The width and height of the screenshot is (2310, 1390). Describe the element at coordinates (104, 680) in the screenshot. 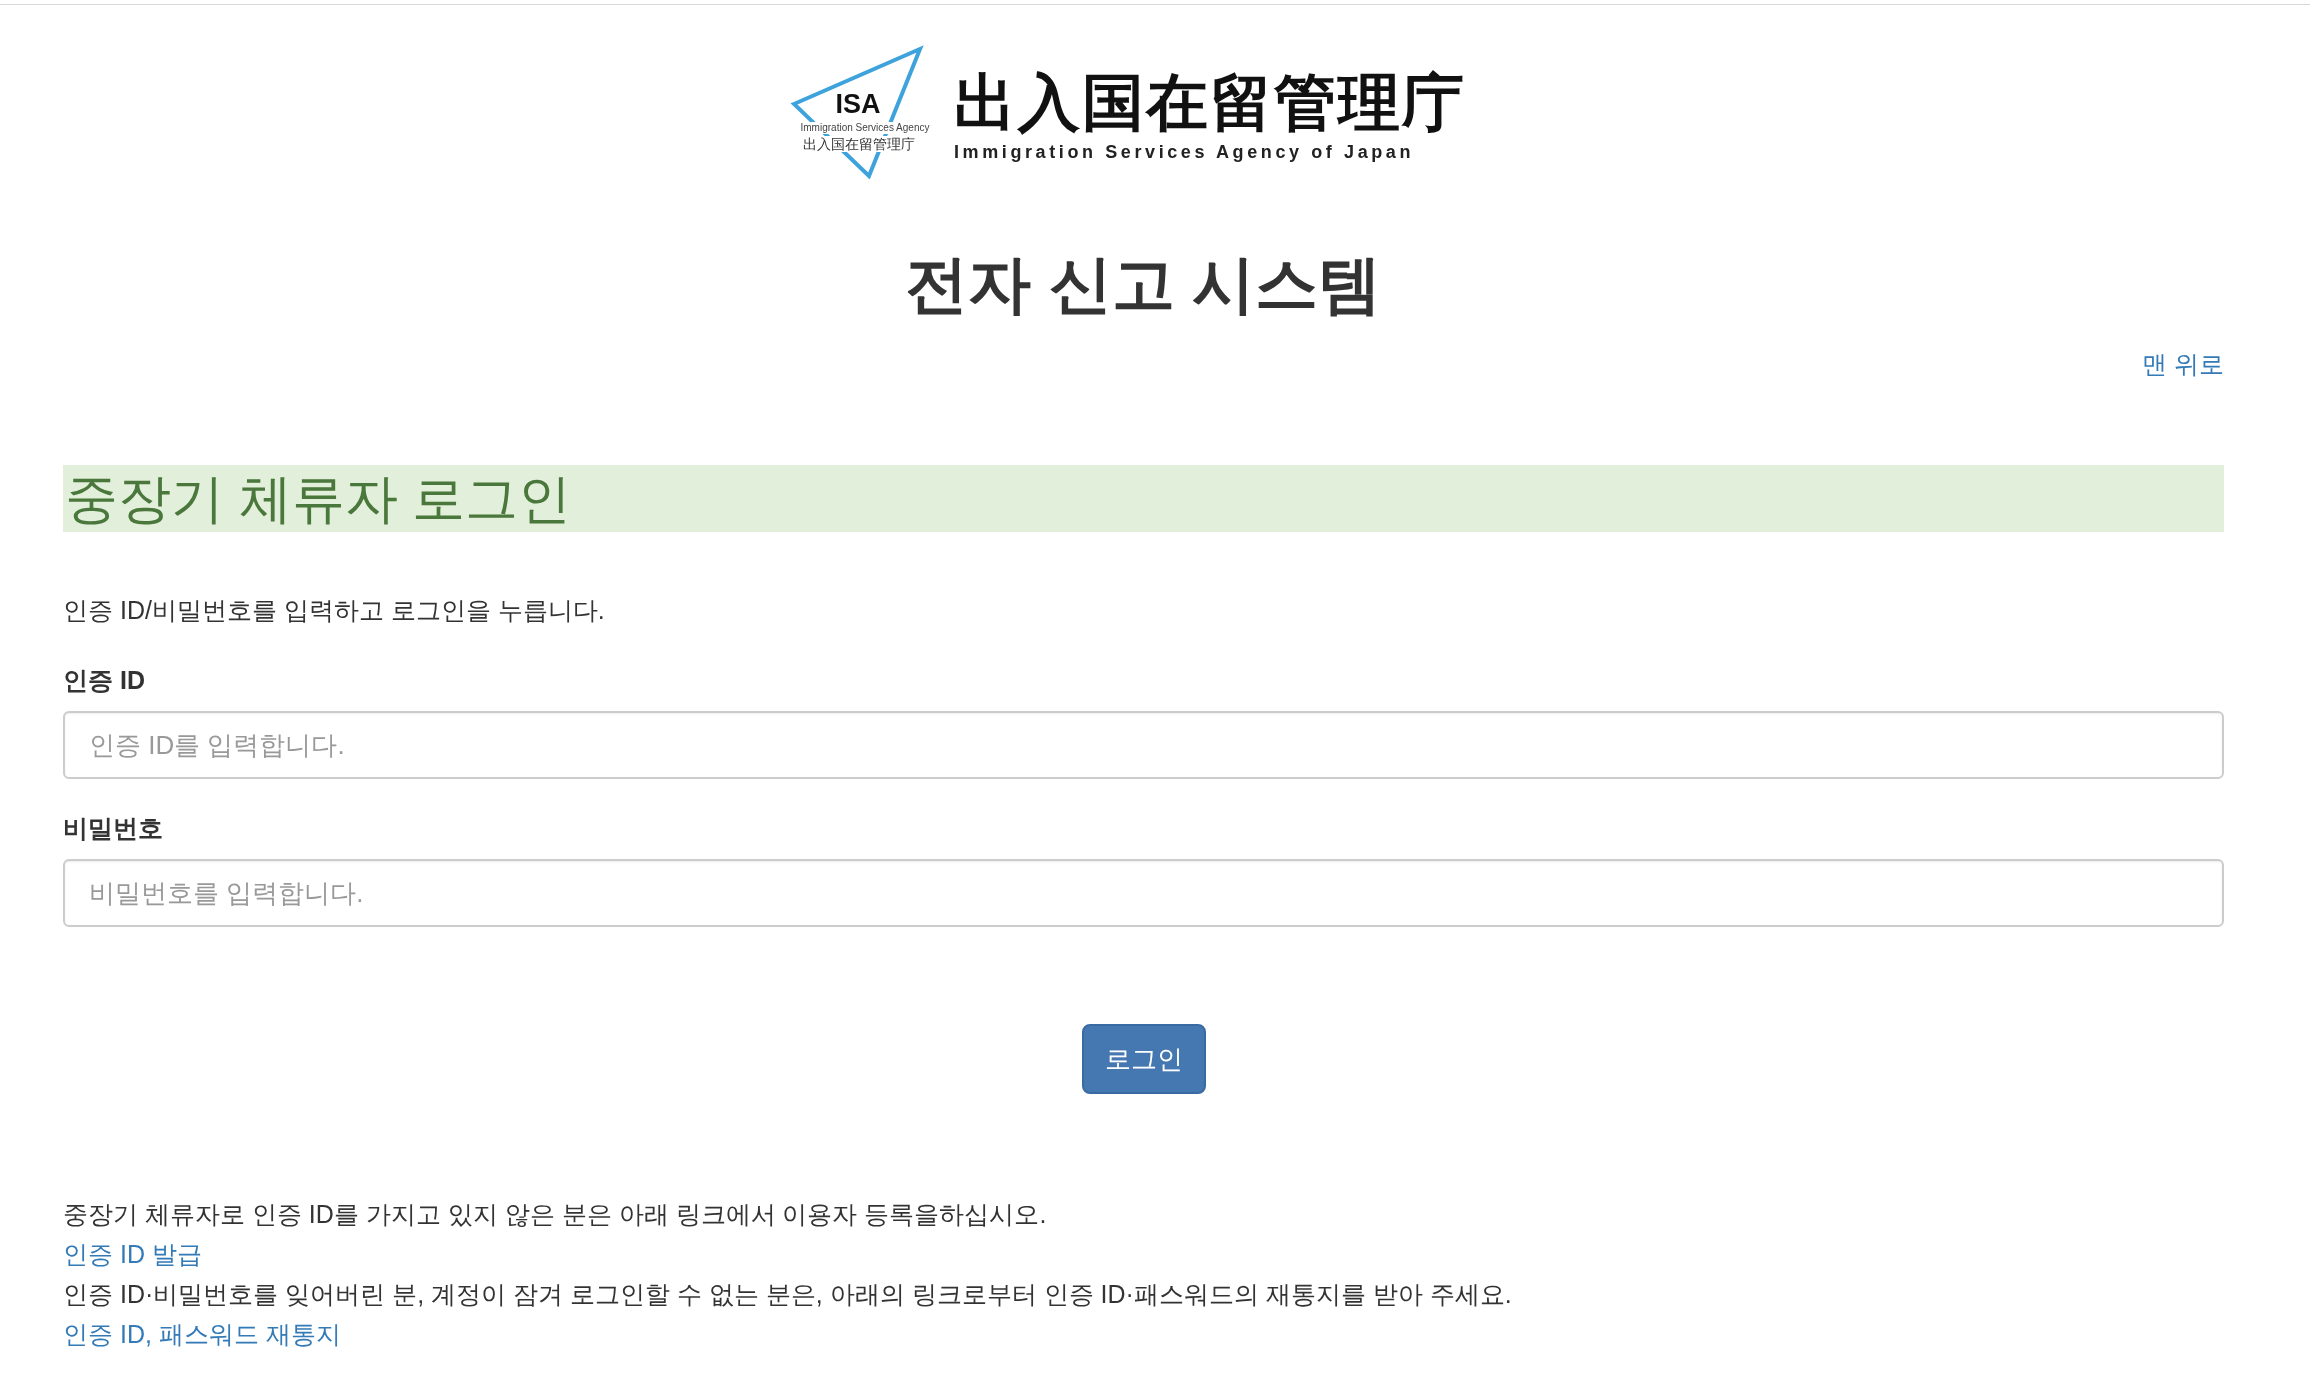

I see `field-label: 인증 ID` at that location.